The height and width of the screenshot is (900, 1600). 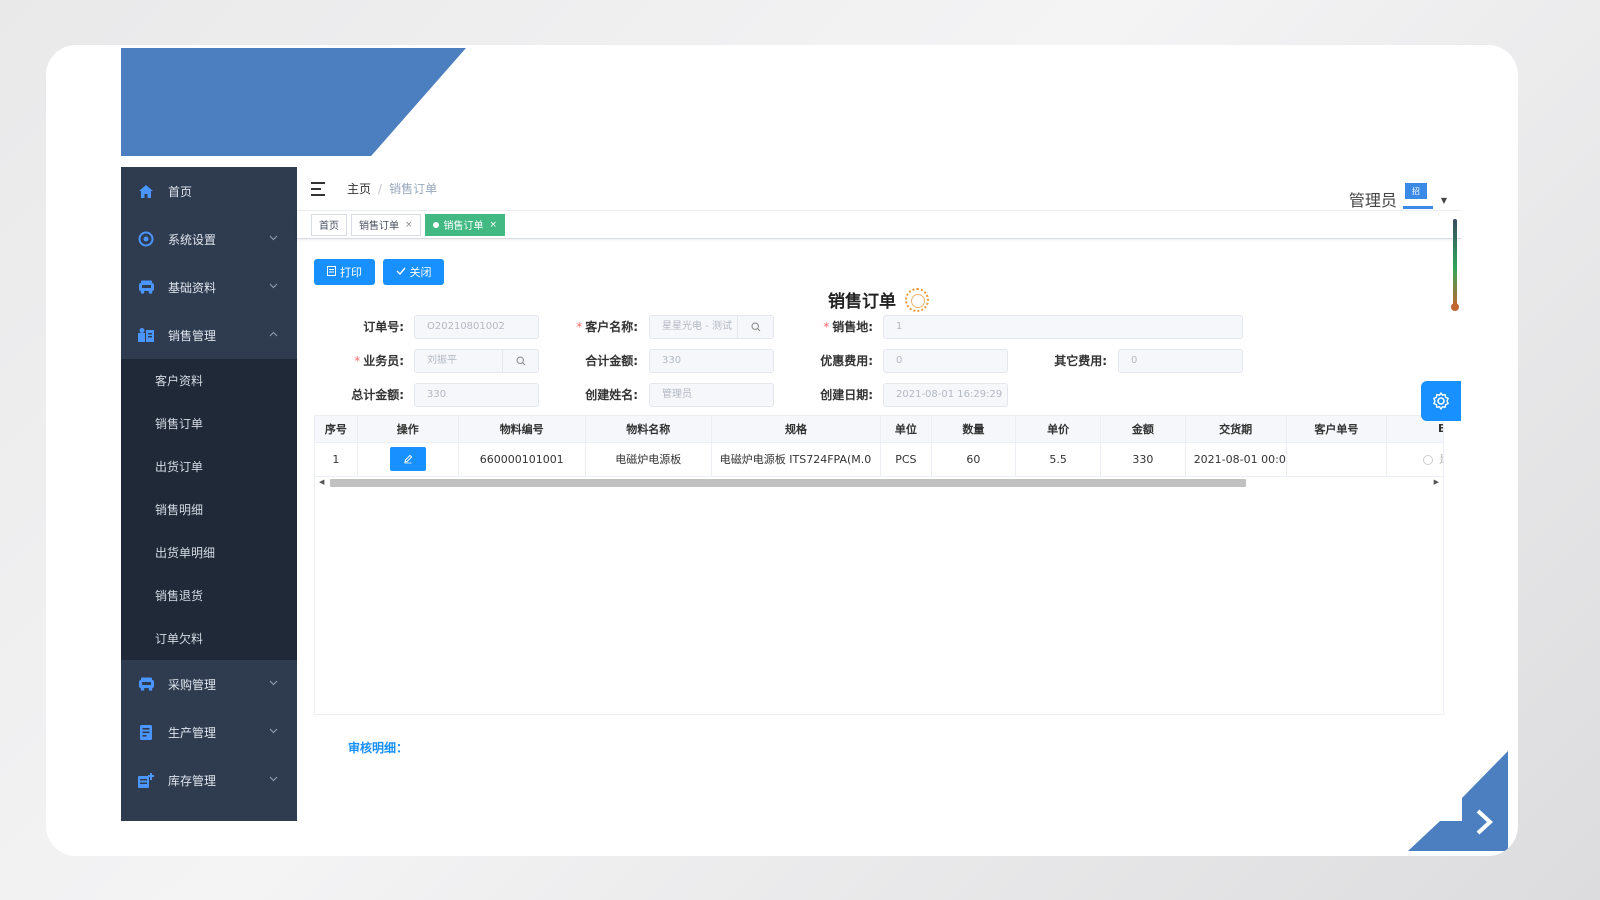 I want to click on sidebar-item-purchase-management: 采购管理, so click(x=209, y=684).